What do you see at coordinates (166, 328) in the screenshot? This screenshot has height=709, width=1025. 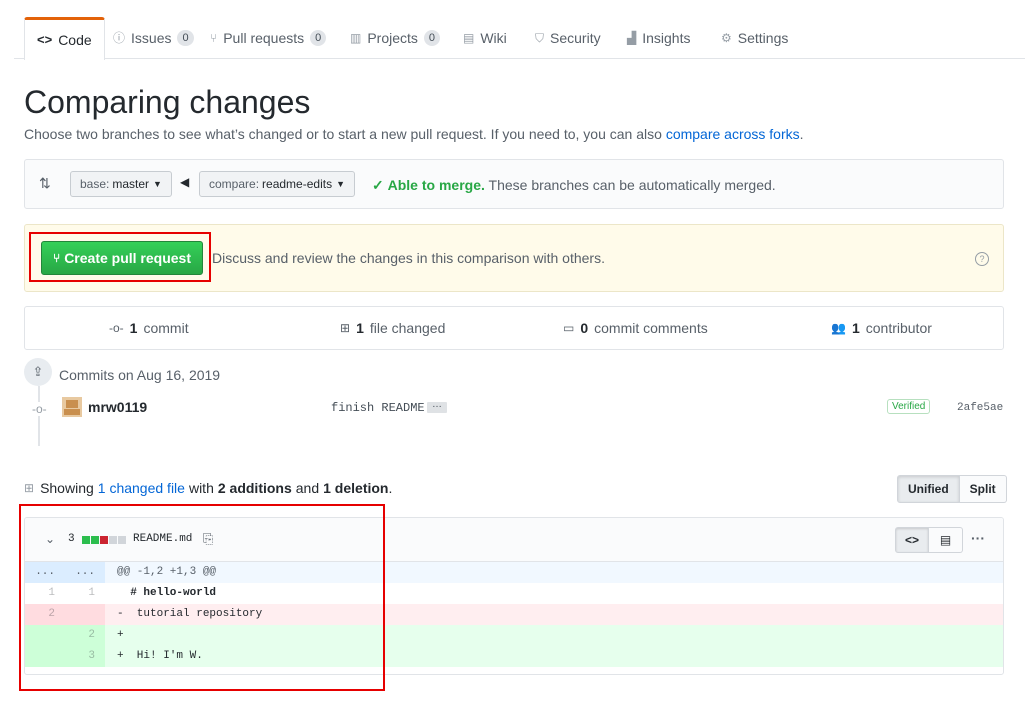 I see `commits-label: commit` at bounding box center [166, 328].